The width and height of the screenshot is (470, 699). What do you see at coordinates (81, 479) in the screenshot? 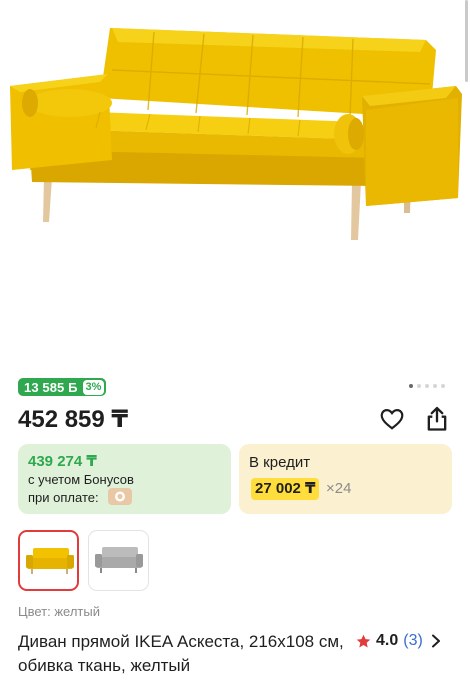
I see `bonus-card-subtitle: с учетом Бонусов` at bounding box center [81, 479].